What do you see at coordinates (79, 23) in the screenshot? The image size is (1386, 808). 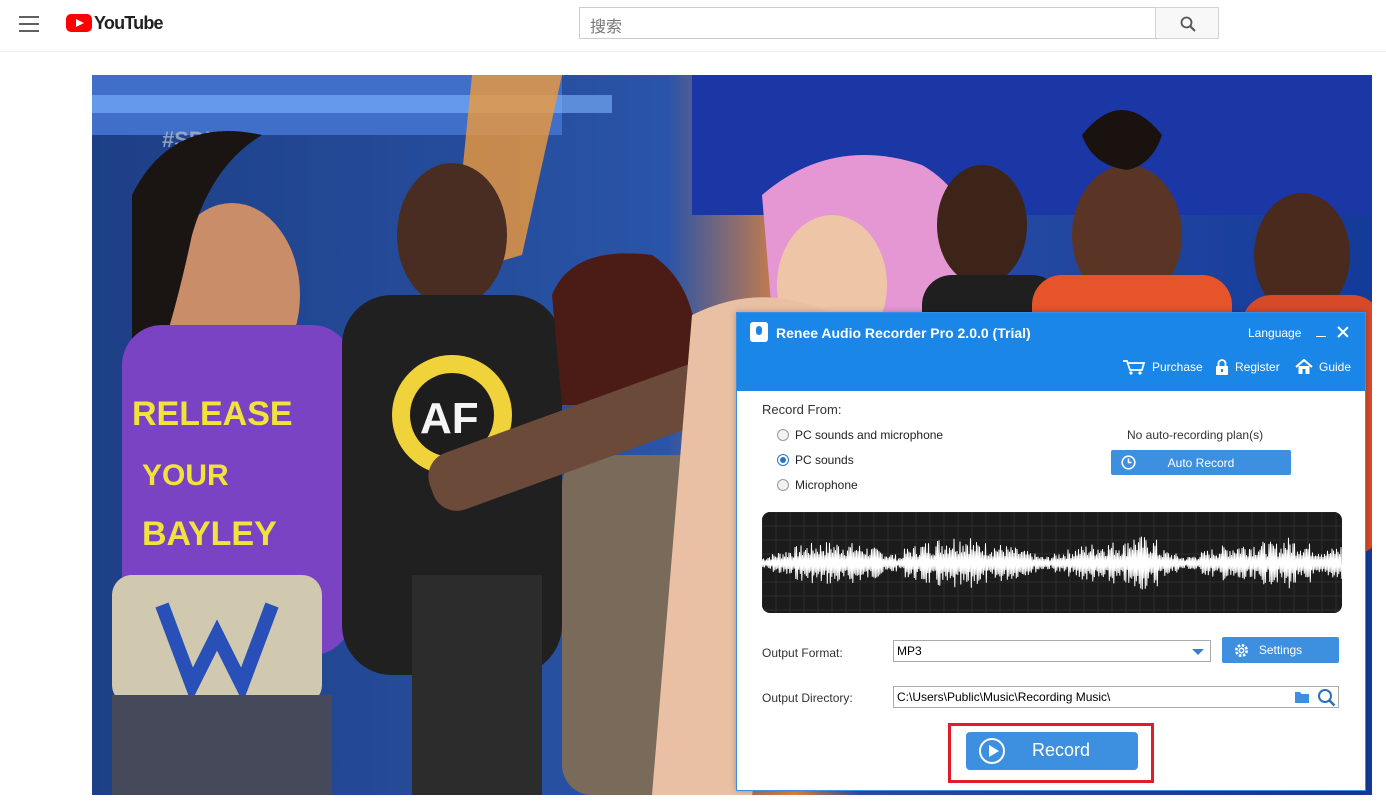 I see `youtube-play-icon` at bounding box center [79, 23].